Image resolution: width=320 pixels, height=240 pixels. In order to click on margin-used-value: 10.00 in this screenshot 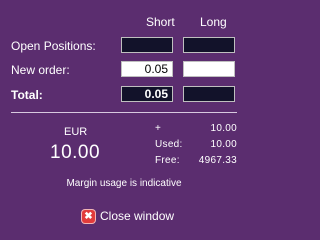, I will do `click(223, 144)`.